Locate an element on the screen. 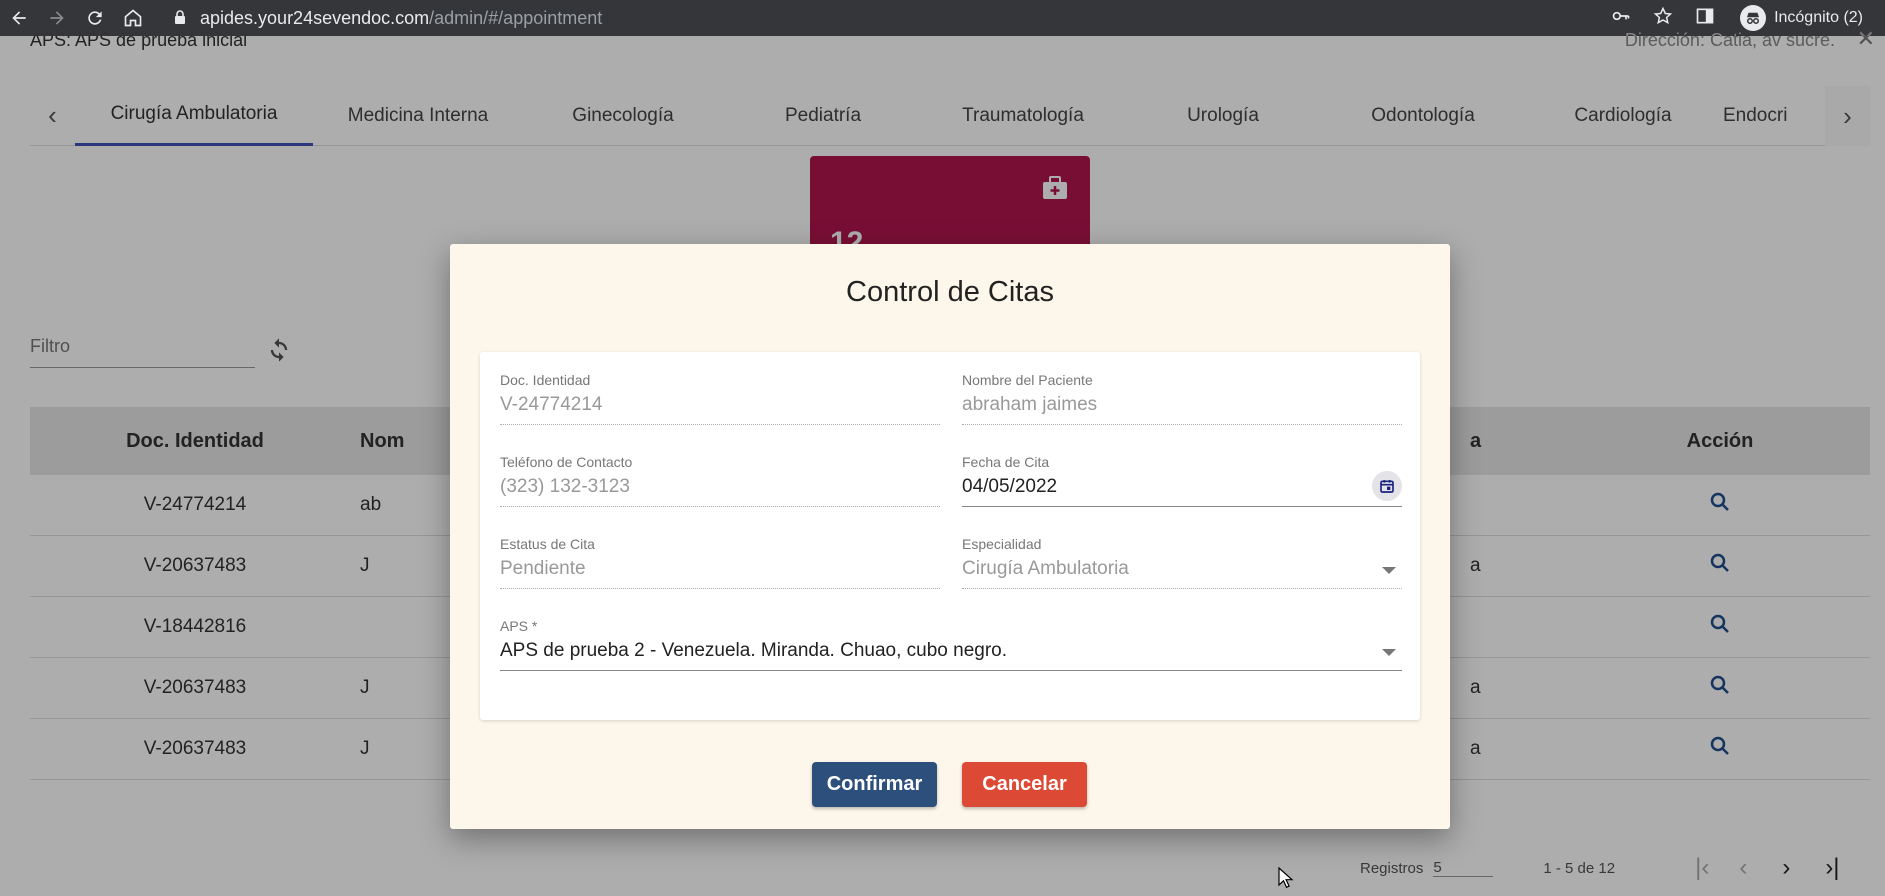 The image size is (1885, 896). doc-field: Doc. Identidad V-24774214 is located at coordinates (720, 398).